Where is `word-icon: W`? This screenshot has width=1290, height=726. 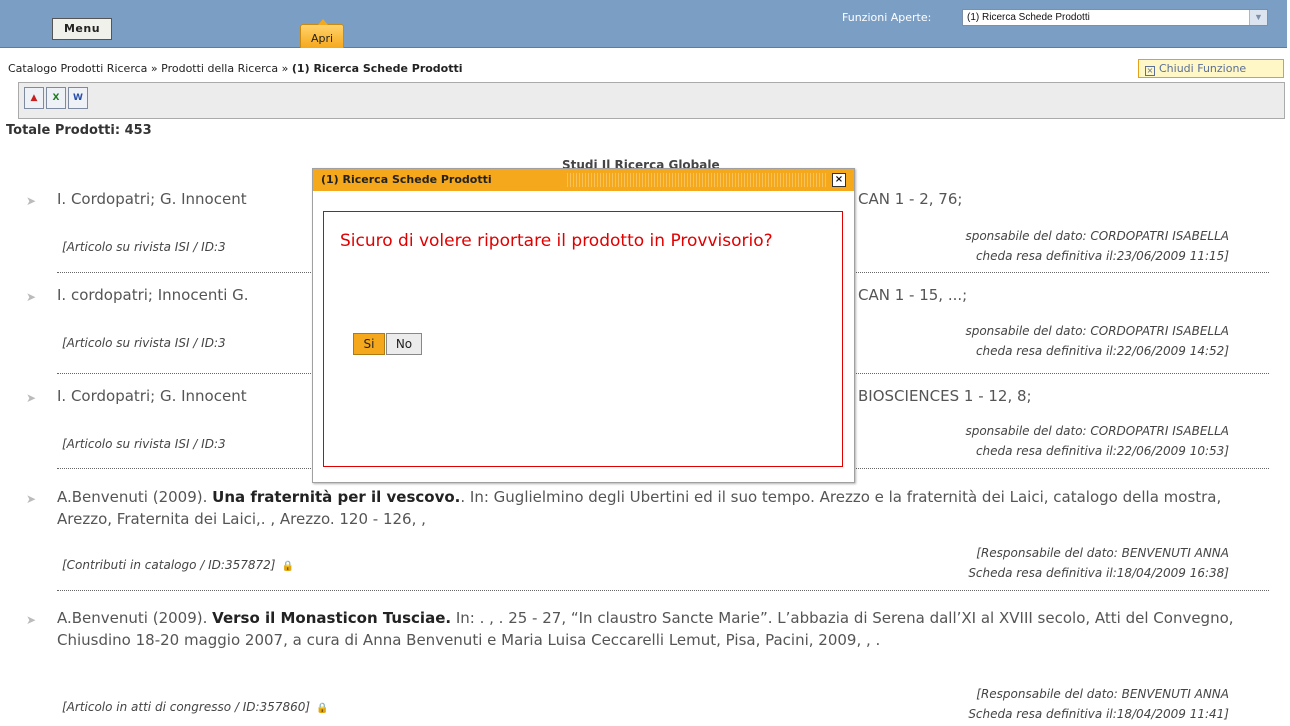
word-icon: W is located at coordinates (78, 98).